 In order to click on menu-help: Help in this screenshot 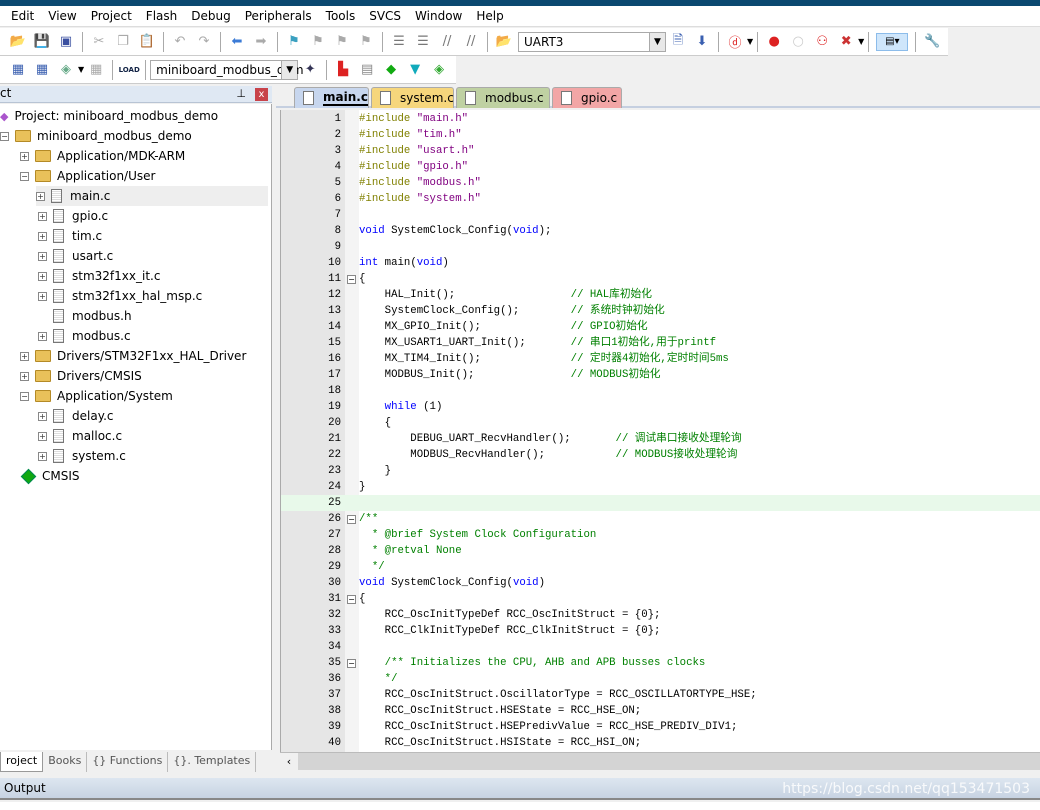, I will do `click(489, 16)`.